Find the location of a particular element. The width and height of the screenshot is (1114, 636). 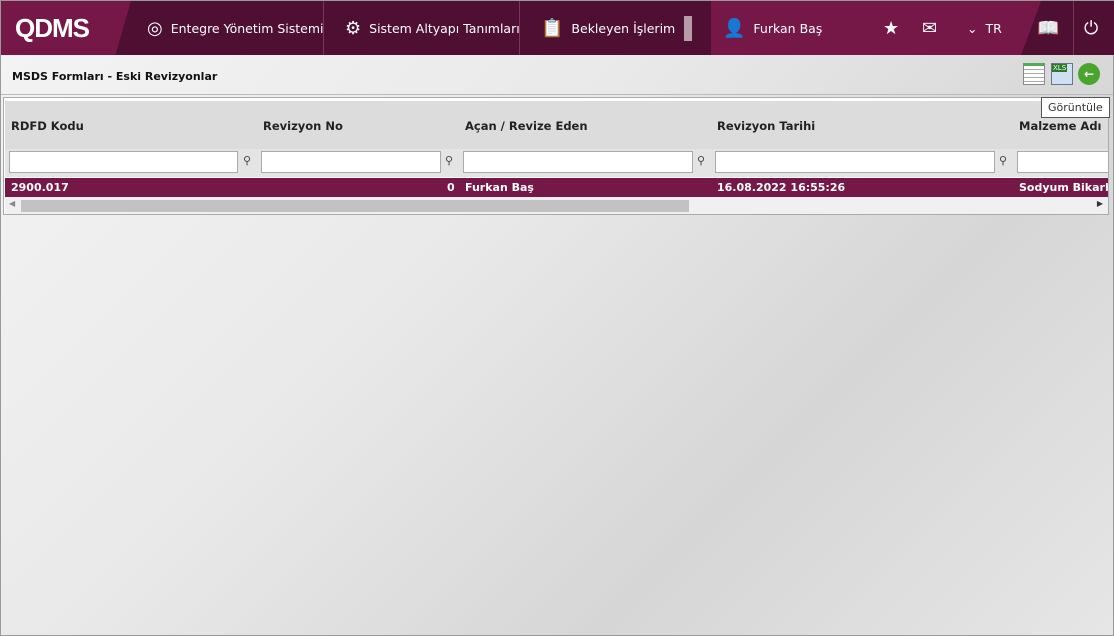

horizontal-scrollbar: ◀ ▶ is located at coordinates (556, 205).